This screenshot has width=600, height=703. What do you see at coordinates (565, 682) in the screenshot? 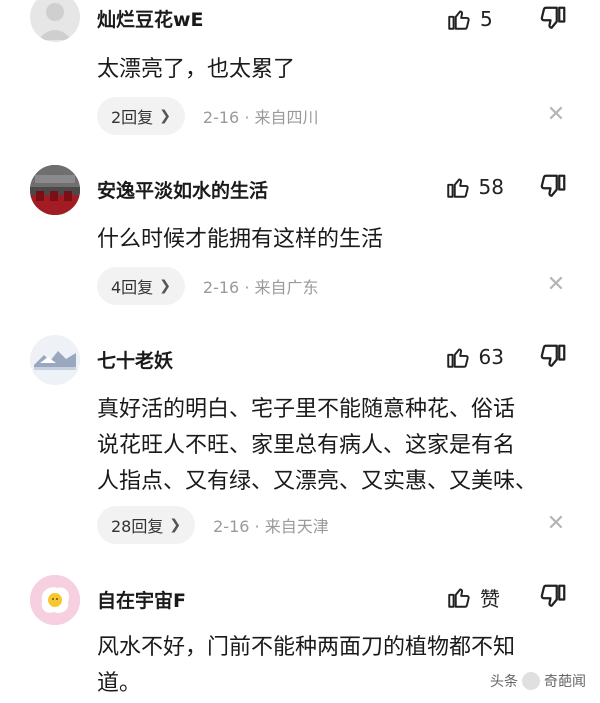
I see `watermark-account: 奇葩闻` at bounding box center [565, 682].